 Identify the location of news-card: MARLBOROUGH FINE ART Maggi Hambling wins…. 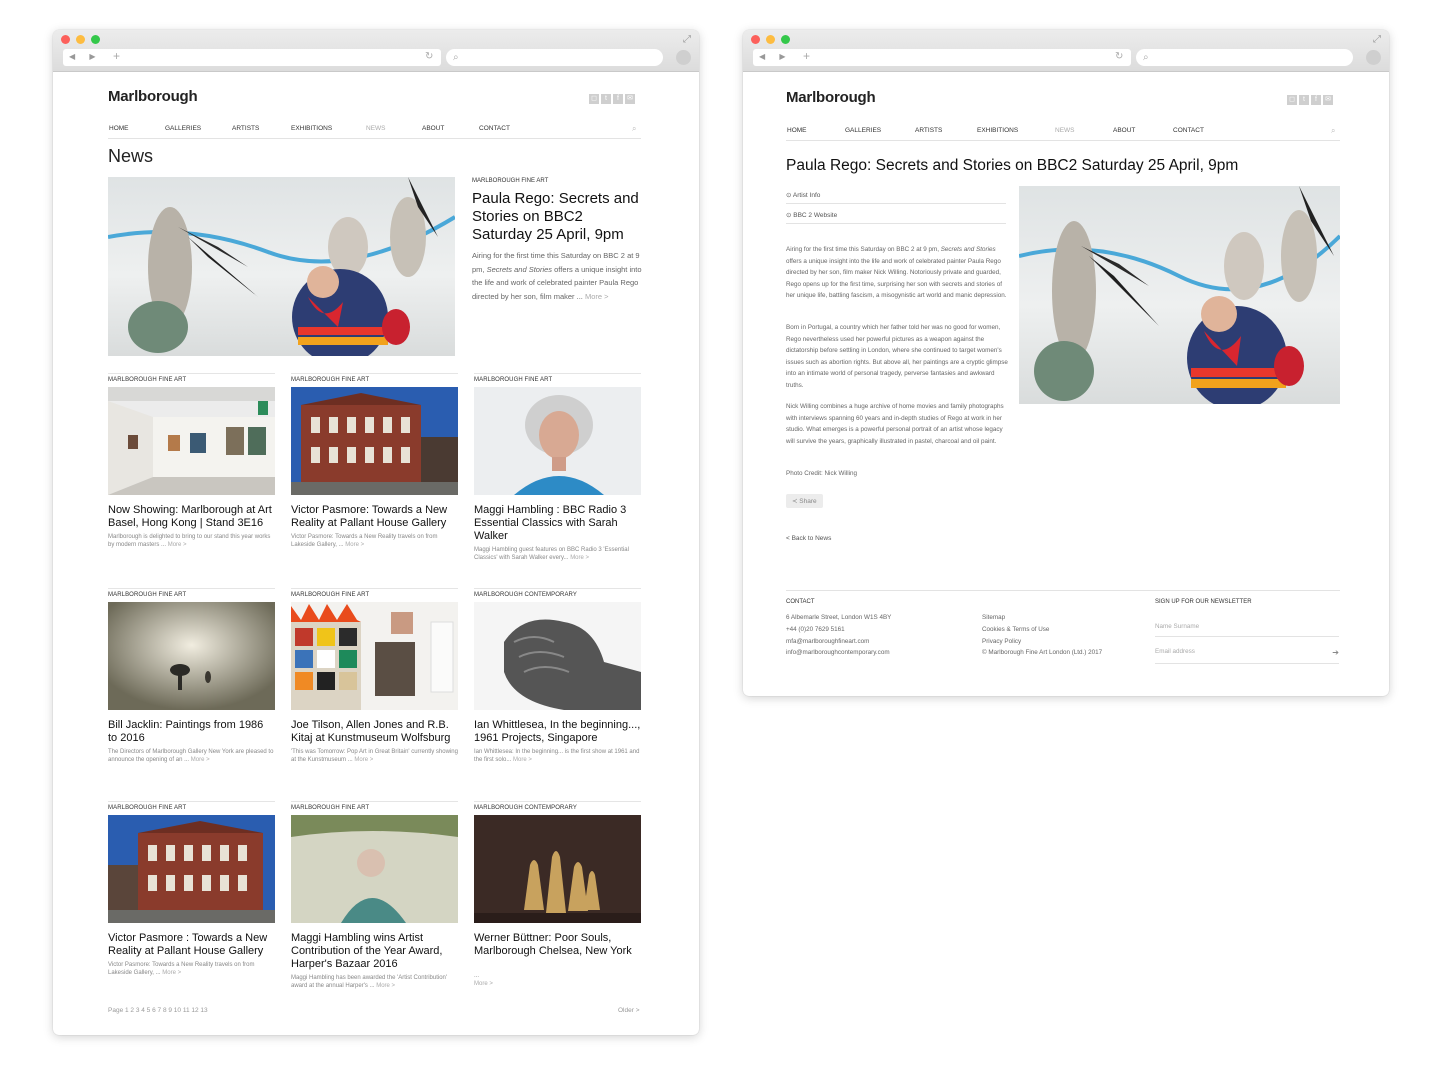
(374, 895).